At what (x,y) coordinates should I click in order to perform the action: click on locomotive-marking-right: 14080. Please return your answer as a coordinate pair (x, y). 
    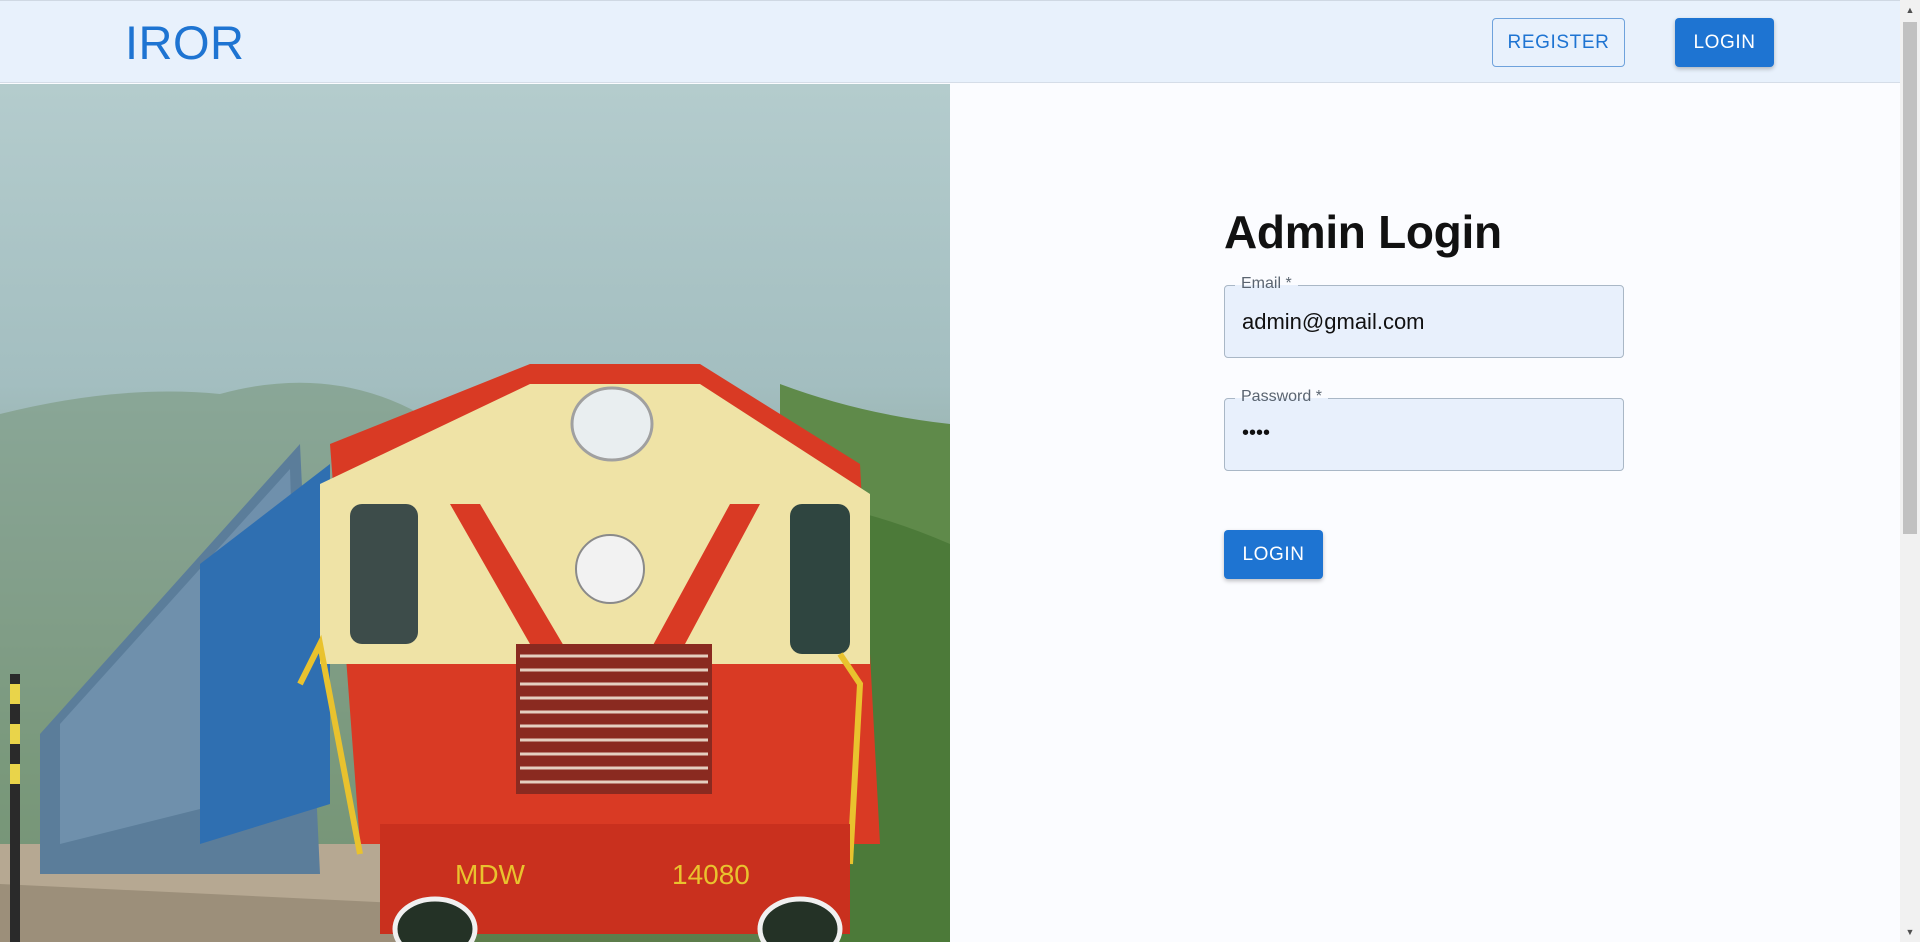
    Looking at the image, I should click on (711, 874).